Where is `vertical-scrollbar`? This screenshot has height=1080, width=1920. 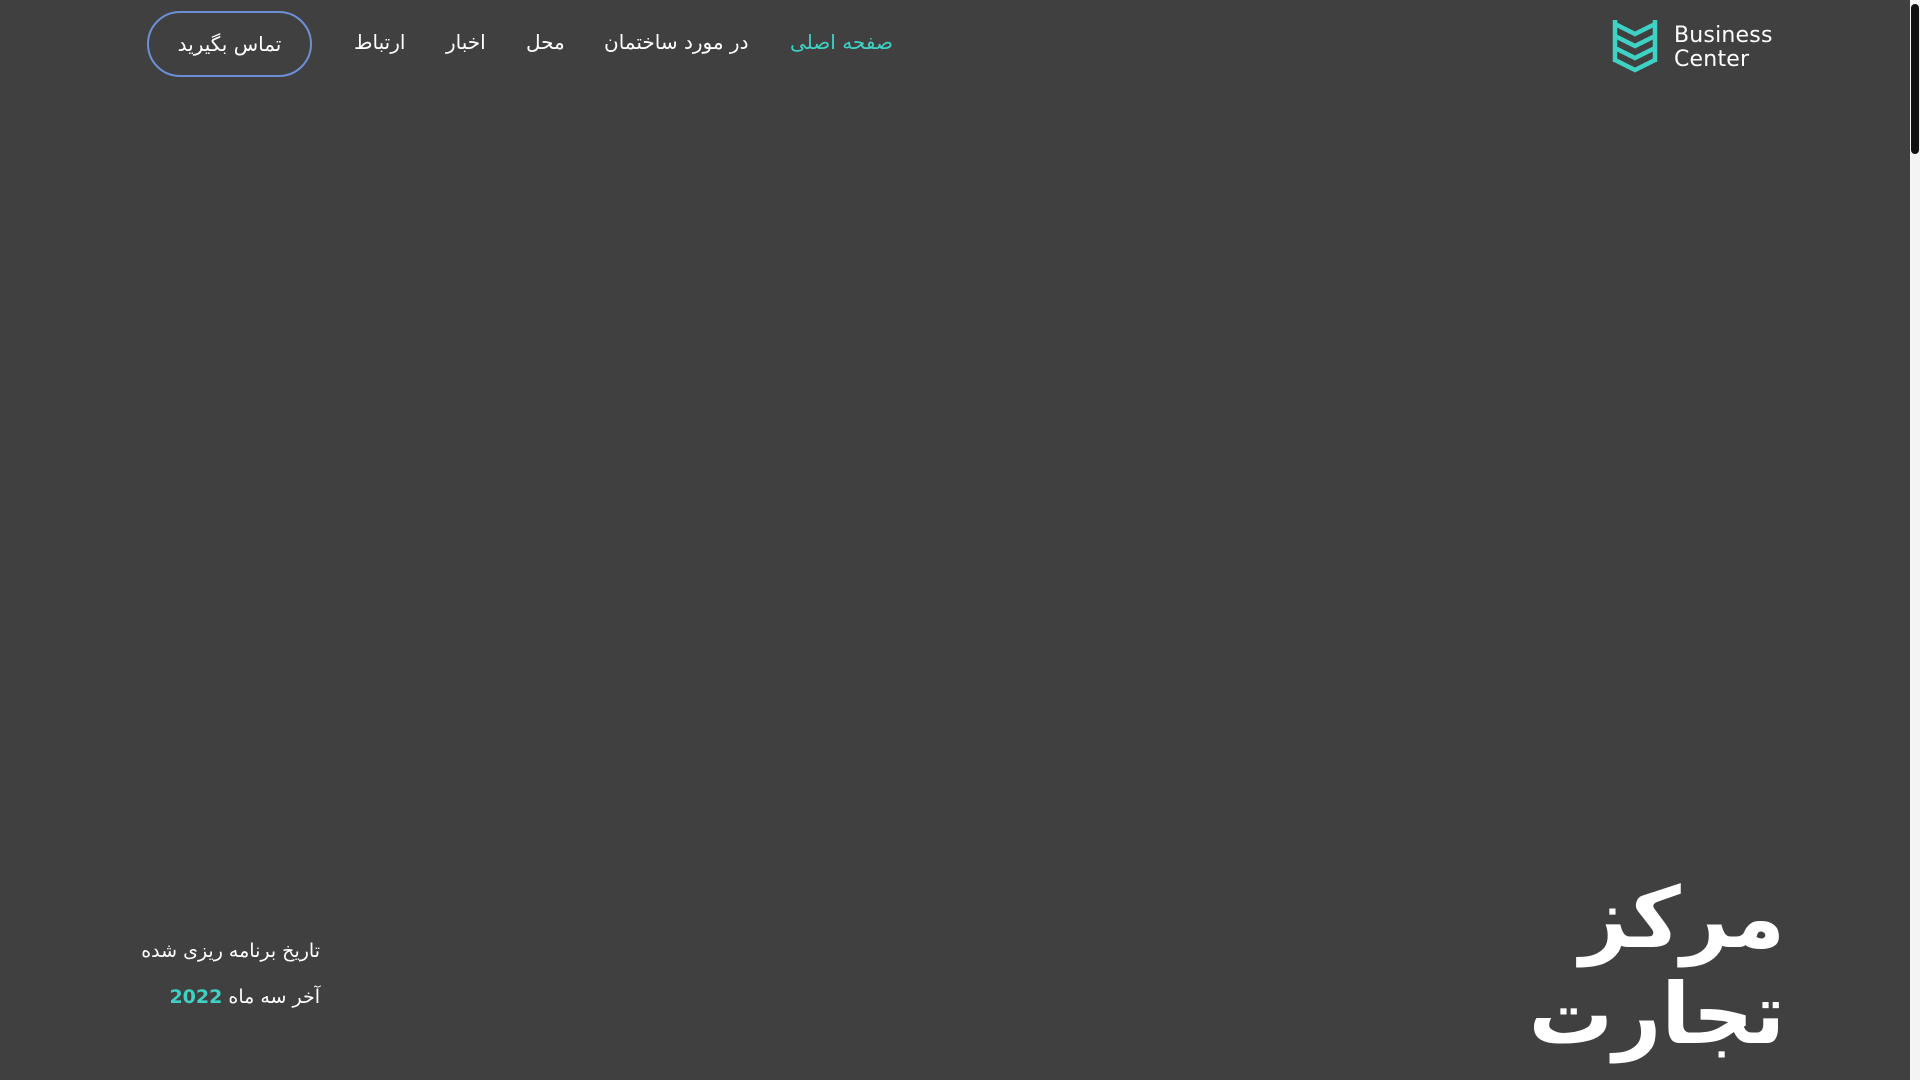
vertical-scrollbar is located at coordinates (1915, 540).